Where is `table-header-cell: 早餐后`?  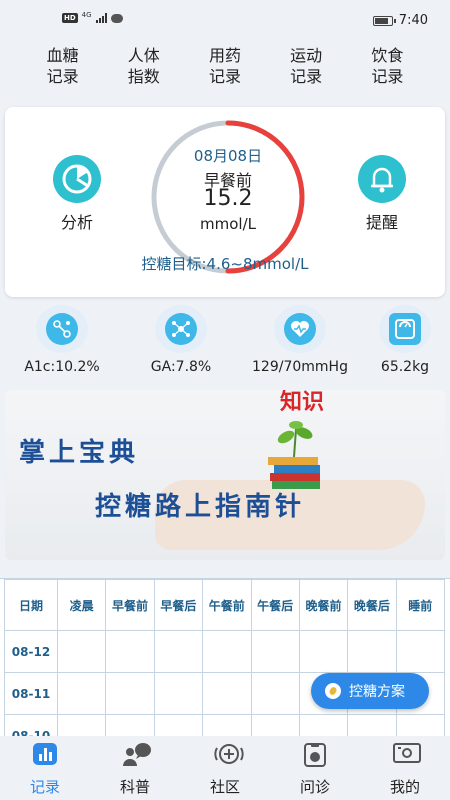 table-header-cell: 早餐后 is located at coordinates (178, 605).